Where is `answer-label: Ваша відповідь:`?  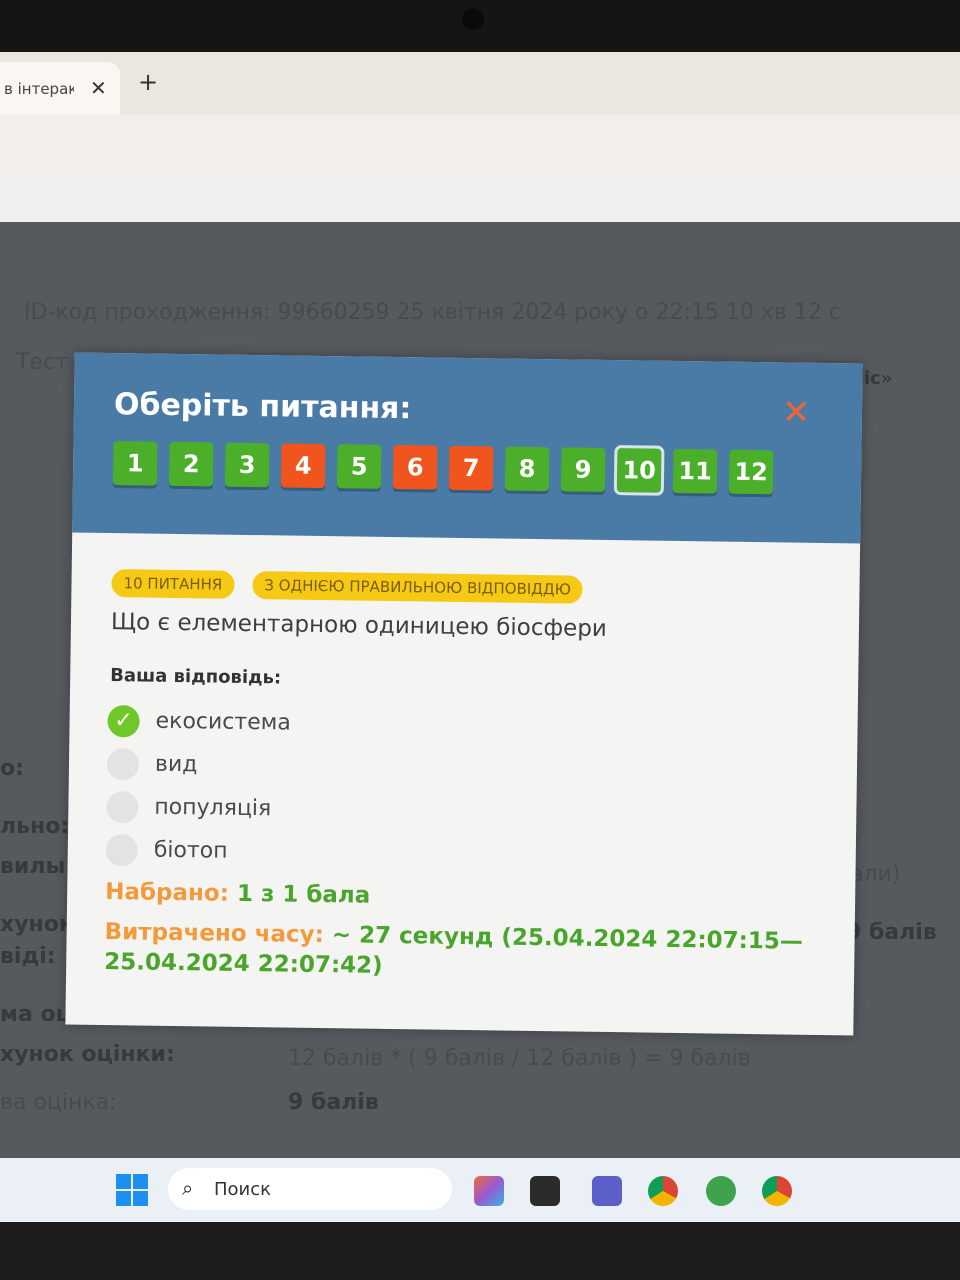 answer-label: Ваша відповідь: is located at coordinates (196, 677).